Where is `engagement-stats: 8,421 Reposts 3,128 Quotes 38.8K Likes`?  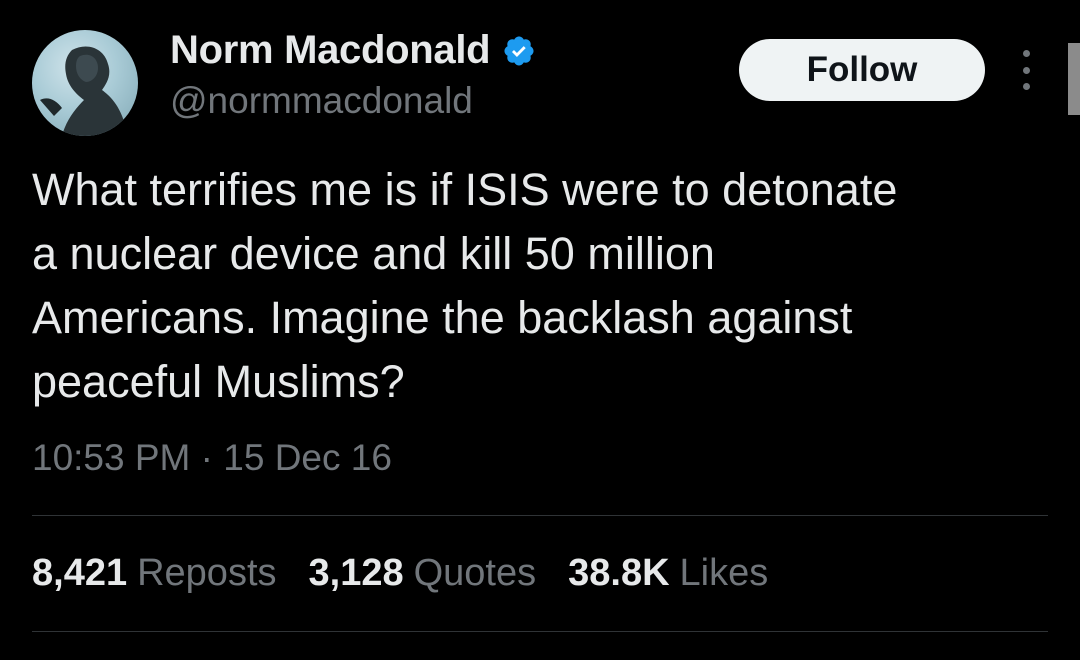 engagement-stats: 8,421 Reposts 3,128 Quotes 38.8K Likes is located at coordinates (400, 573).